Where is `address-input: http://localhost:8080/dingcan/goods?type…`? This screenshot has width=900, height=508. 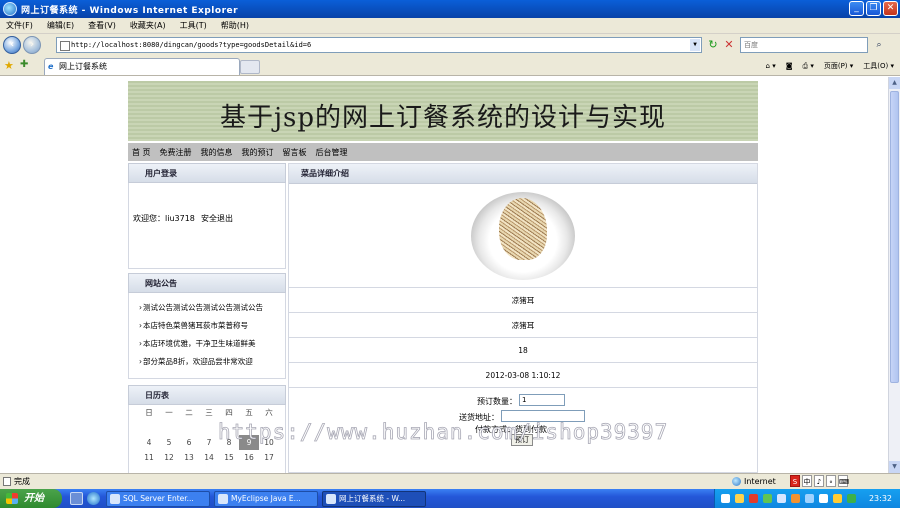
address-input: http://localhost:8080/dingcan/goods?type… is located at coordinates (379, 45).